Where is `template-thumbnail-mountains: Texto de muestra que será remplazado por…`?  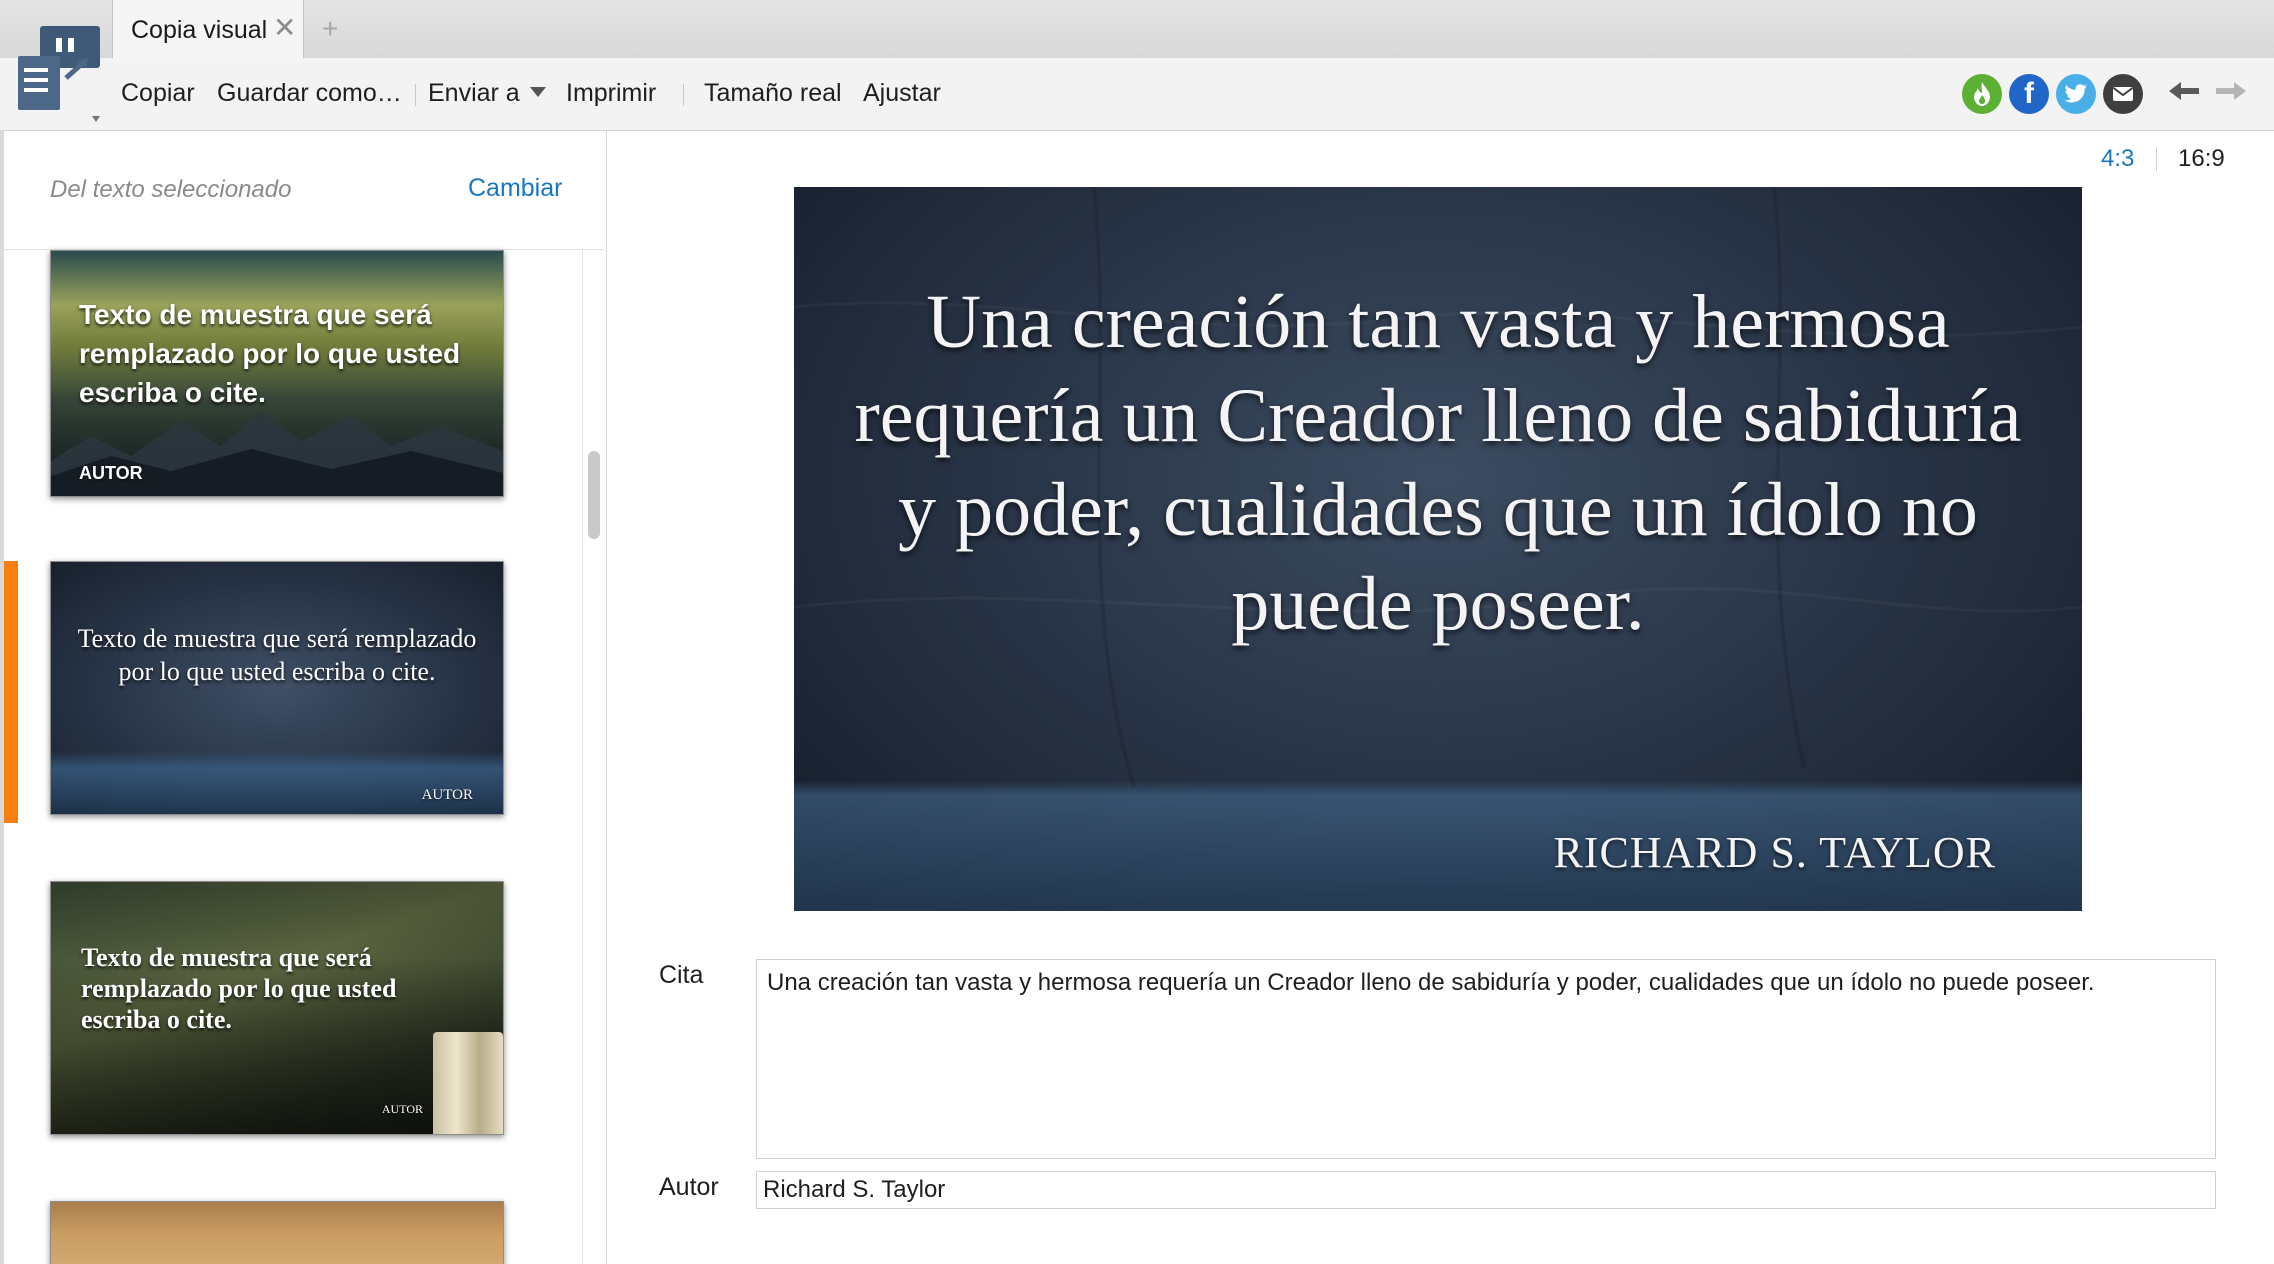 template-thumbnail-mountains: Texto de muestra que será remplazado por… is located at coordinates (277, 373).